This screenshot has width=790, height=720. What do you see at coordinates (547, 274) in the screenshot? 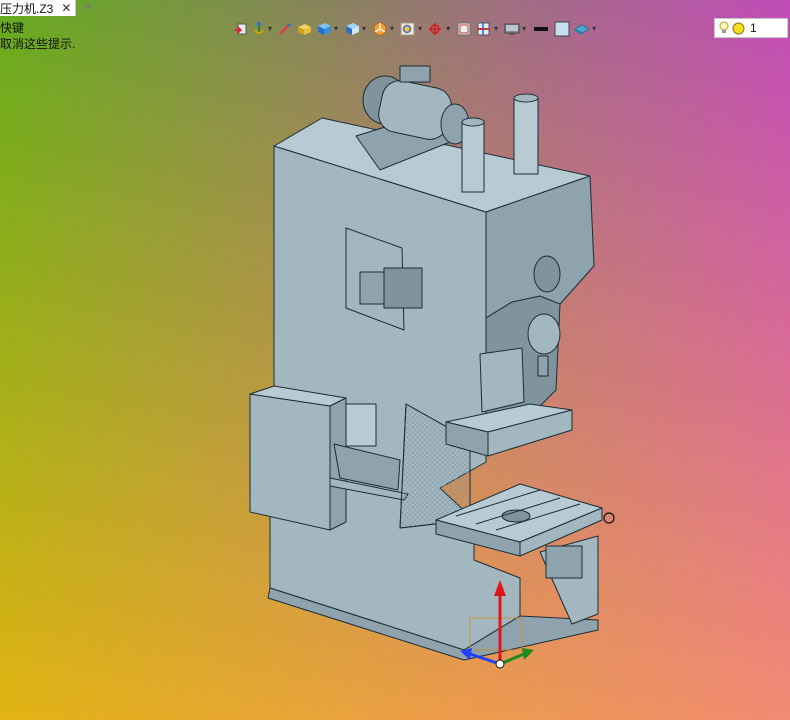
I see `frame-opening` at bounding box center [547, 274].